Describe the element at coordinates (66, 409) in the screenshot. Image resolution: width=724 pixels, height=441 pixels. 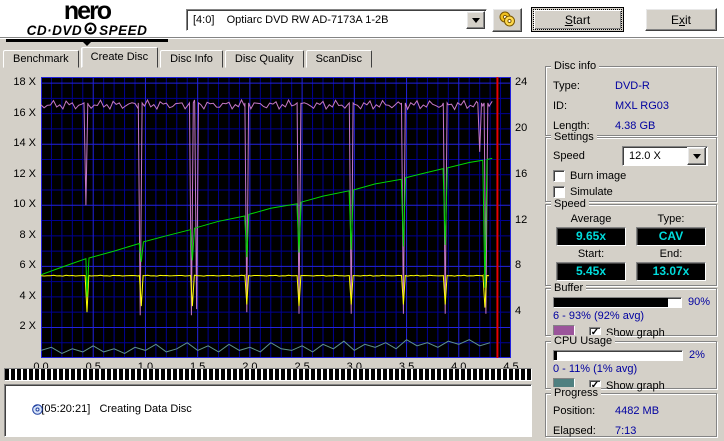
I see `log-time: [05:20:21]` at that location.